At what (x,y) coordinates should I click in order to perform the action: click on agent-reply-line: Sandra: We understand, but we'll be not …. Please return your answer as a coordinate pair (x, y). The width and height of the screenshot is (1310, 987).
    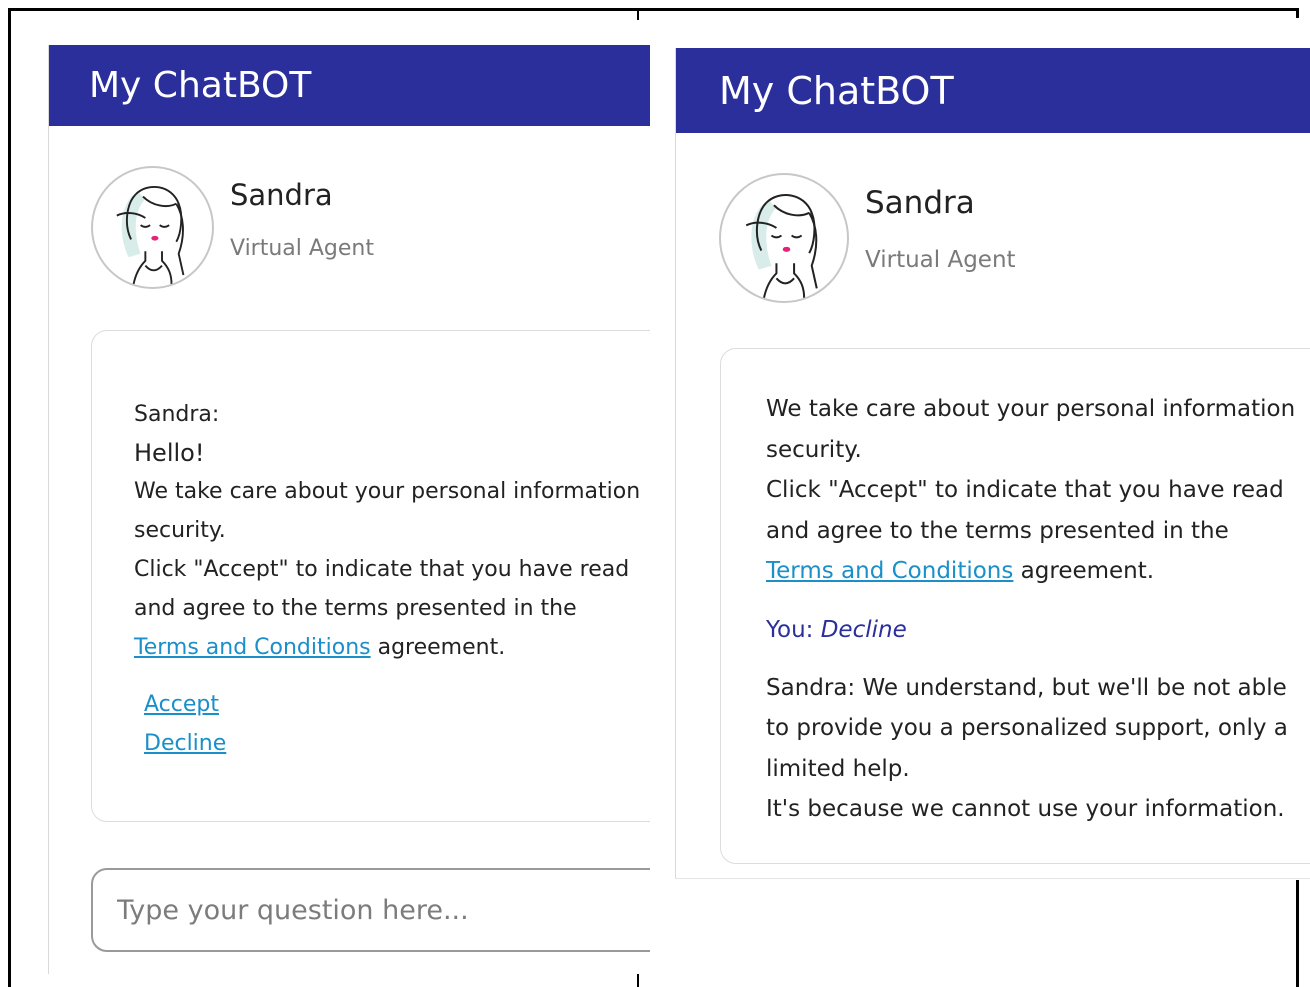
    Looking at the image, I should click on (1026, 687).